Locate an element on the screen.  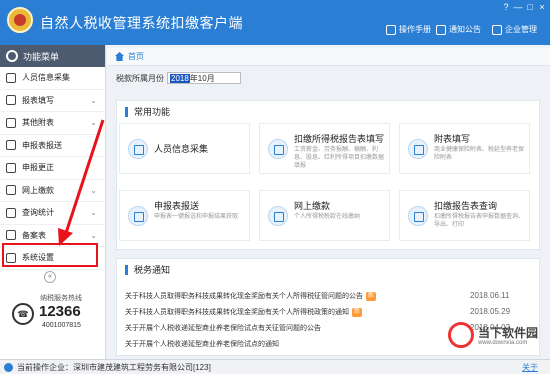
enterprise-button: 企业管理 is located at coordinates (514, 29).